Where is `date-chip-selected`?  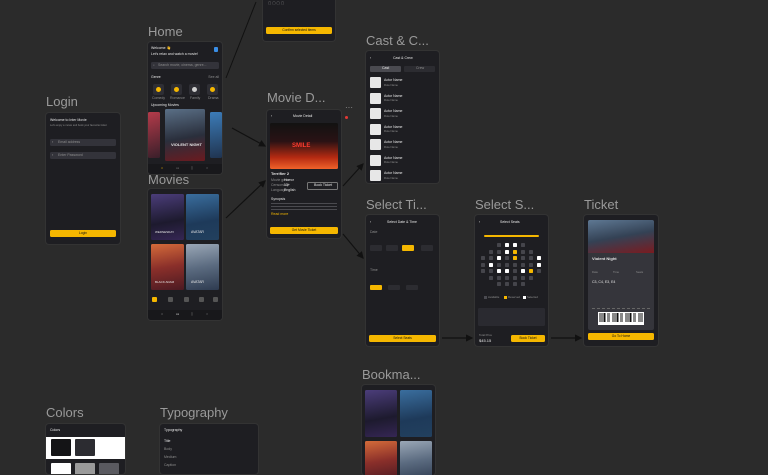
date-chip-selected is located at coordinates (408, 248).